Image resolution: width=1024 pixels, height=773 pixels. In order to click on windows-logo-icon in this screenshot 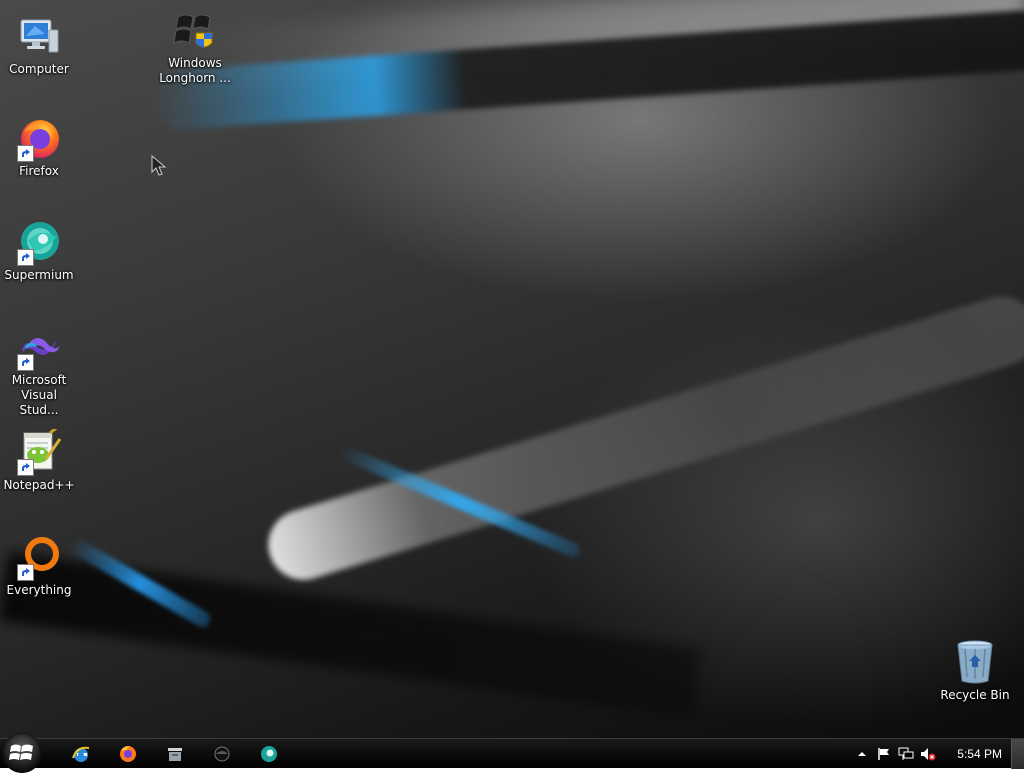, I will do `click(195, 30)`.